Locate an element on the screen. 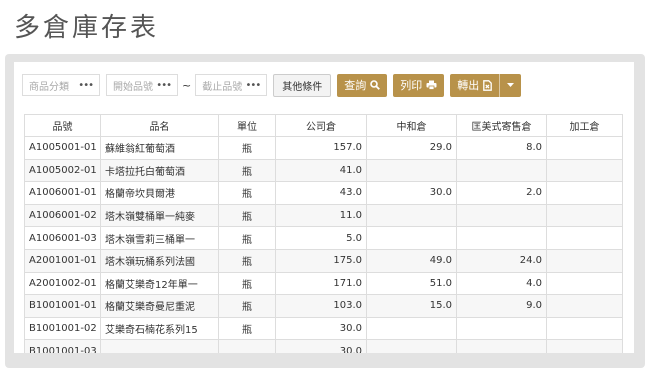  start-sku-placeholder: 開始品號 is located at coordinates (133, 87).